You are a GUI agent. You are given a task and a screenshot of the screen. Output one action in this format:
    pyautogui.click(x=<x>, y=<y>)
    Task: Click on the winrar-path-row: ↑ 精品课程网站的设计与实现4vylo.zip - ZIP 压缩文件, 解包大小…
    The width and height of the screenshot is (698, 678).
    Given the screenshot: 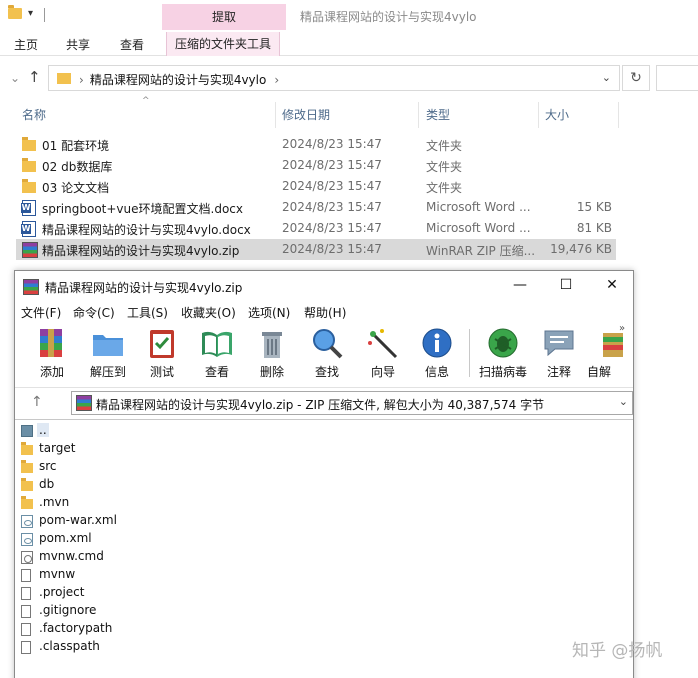 What is the action you would take?
    pyautogui.click(x=324, y=402)
    